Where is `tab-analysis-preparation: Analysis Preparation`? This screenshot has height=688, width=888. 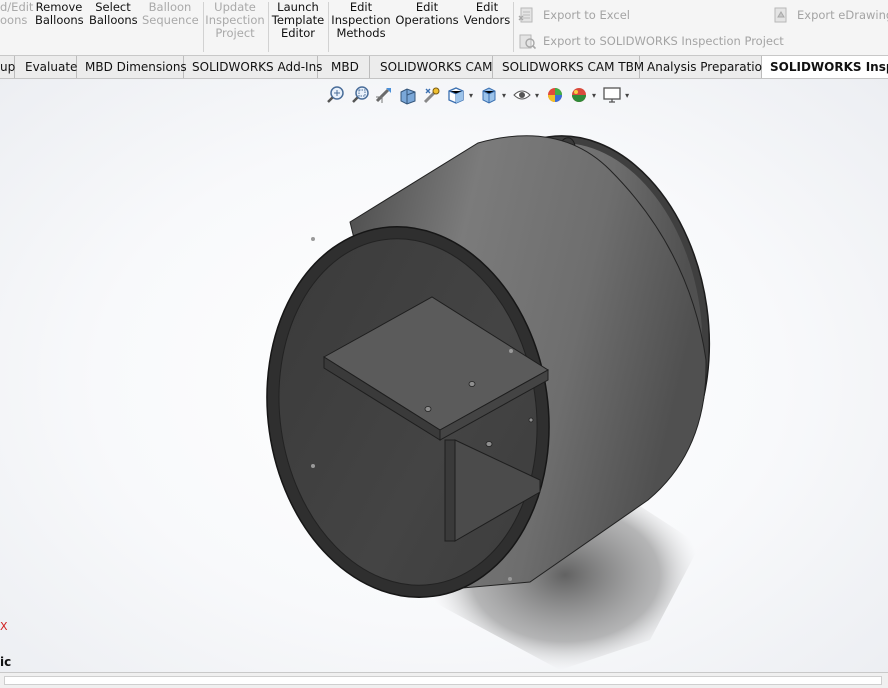 tab-analysis-preparation: Analysis Preparation is located at coordinates (705, 67).